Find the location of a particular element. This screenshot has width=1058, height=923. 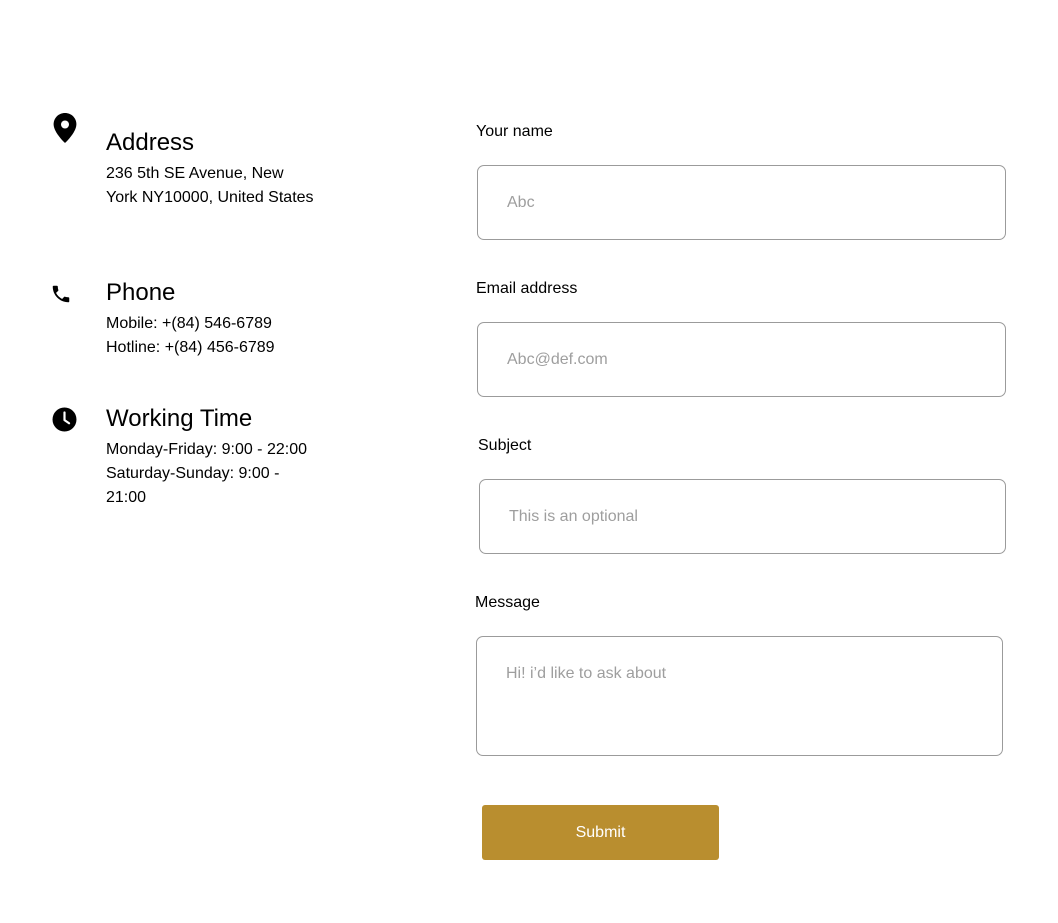

message-textarea is located at coordinates (739, 696).